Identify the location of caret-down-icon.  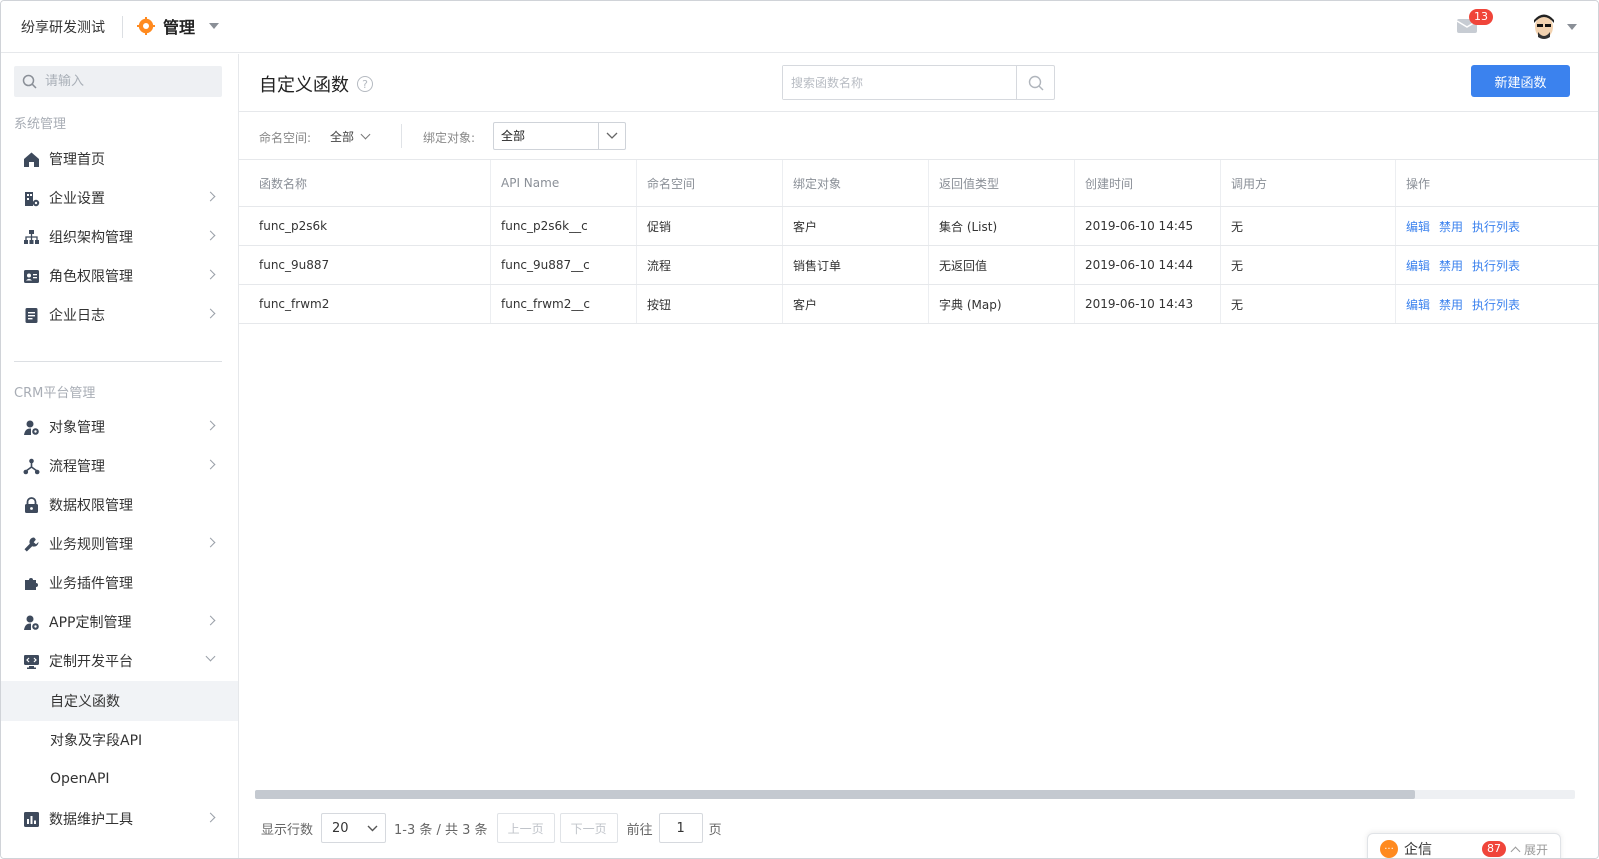
(214, 26).